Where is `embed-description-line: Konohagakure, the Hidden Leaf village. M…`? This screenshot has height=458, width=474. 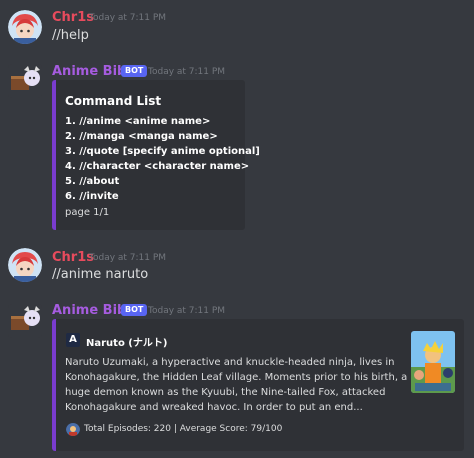 embed-description-line: Konohagakure, the Hidden Leaf village. M… is located at coordinates (236, 377).